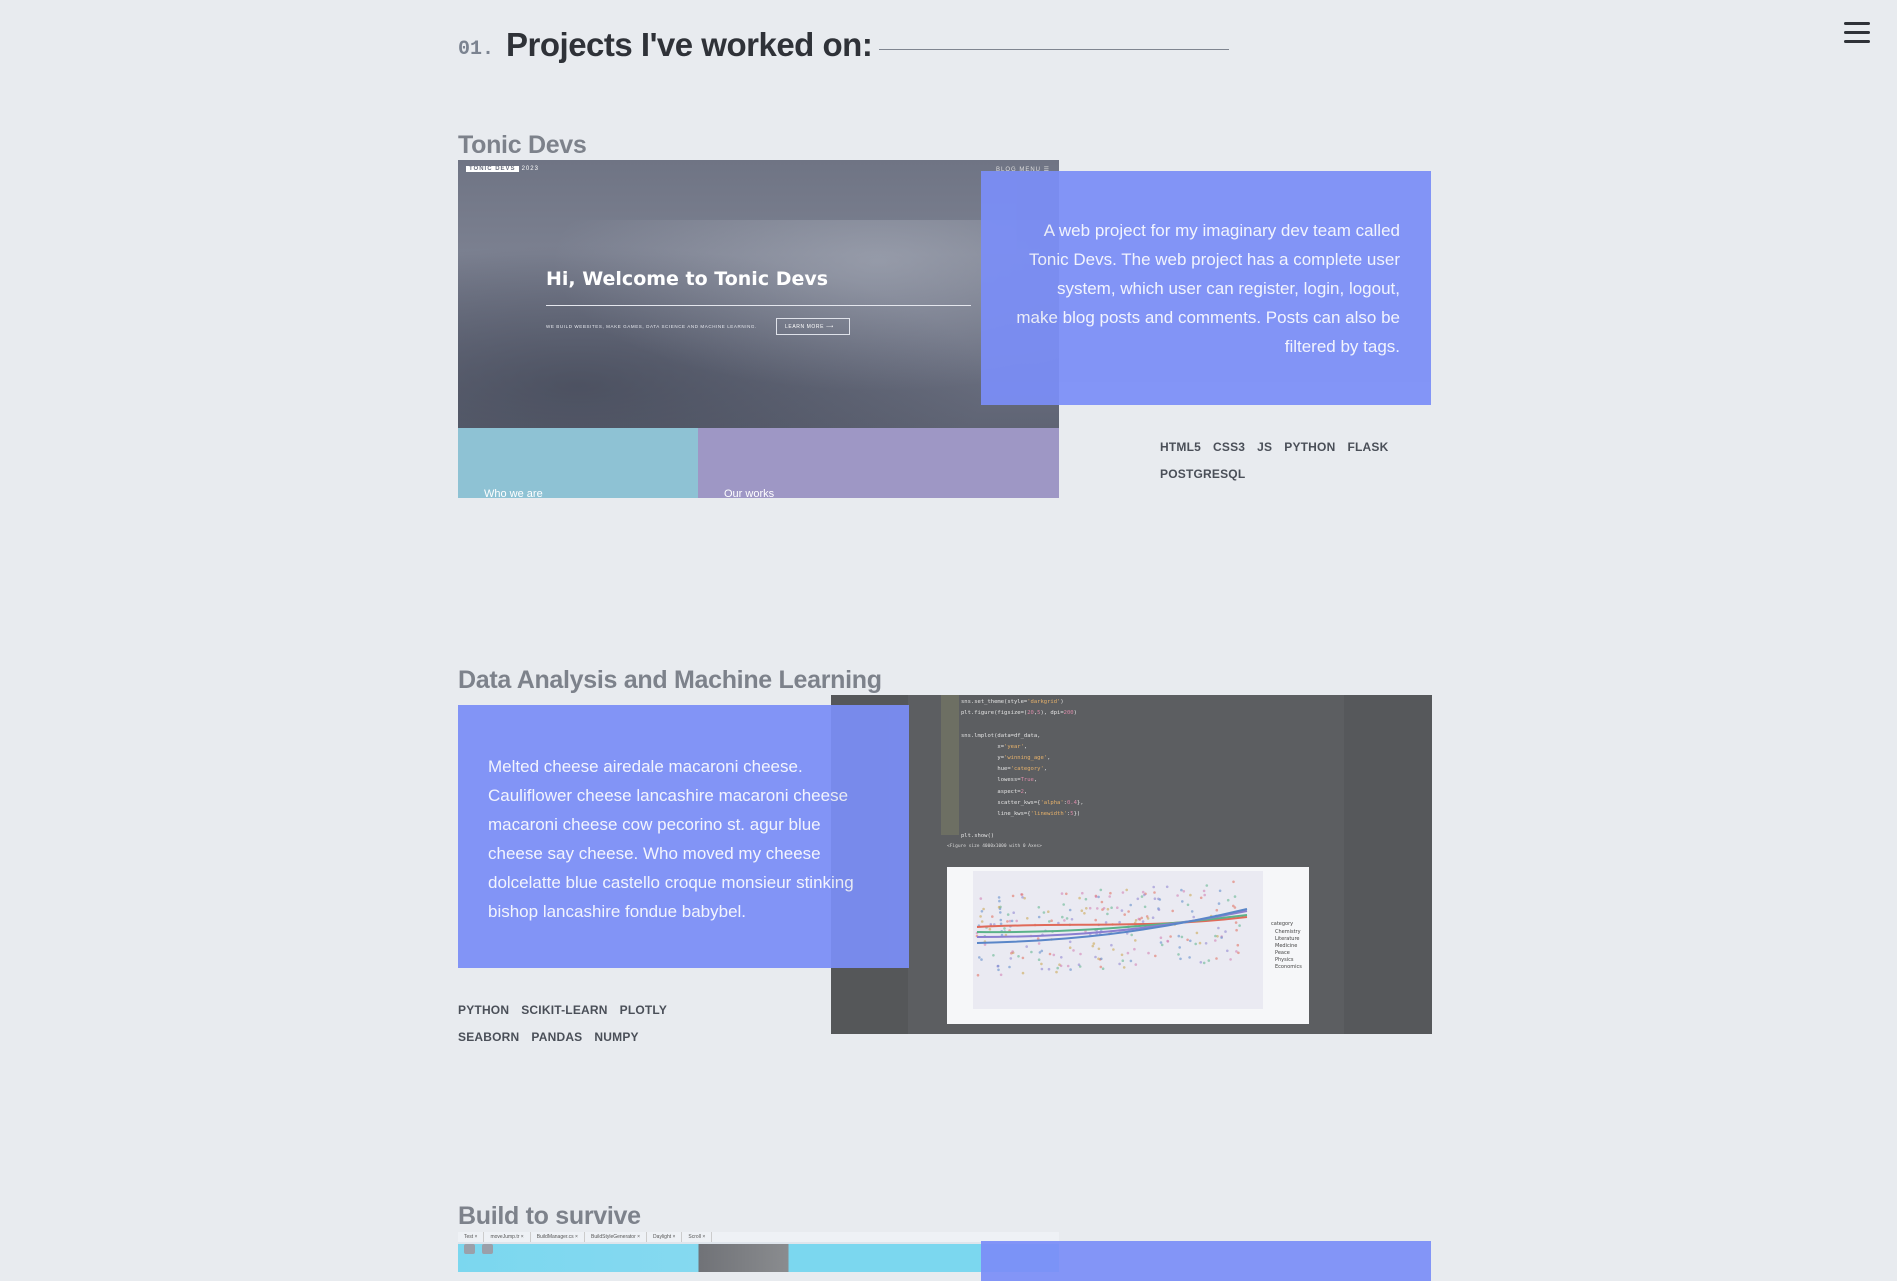  I want to click on tag: PYTHON, so click(484, 1010).